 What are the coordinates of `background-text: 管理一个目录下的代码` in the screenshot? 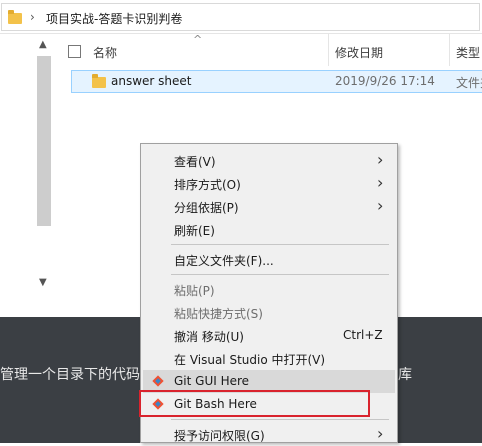 It's located at (70, 375).